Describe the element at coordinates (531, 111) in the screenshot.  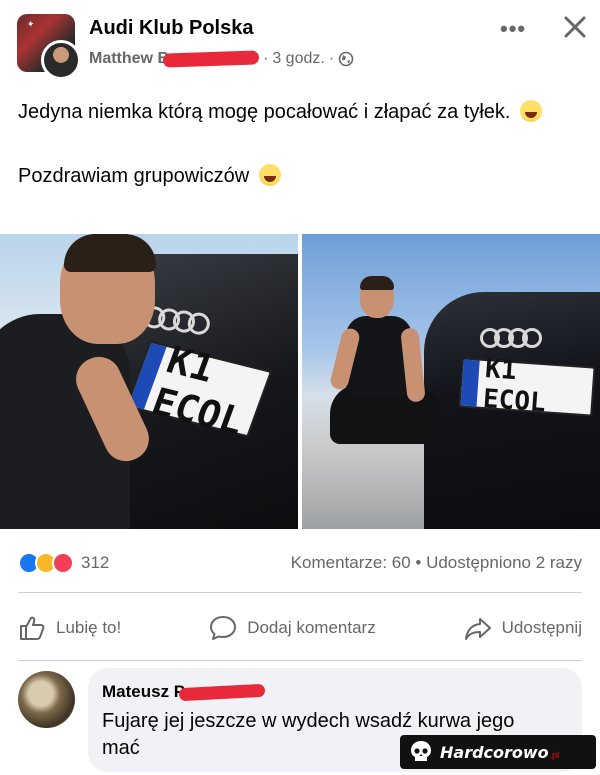
I see `laughing-tears-emoji` at that location.